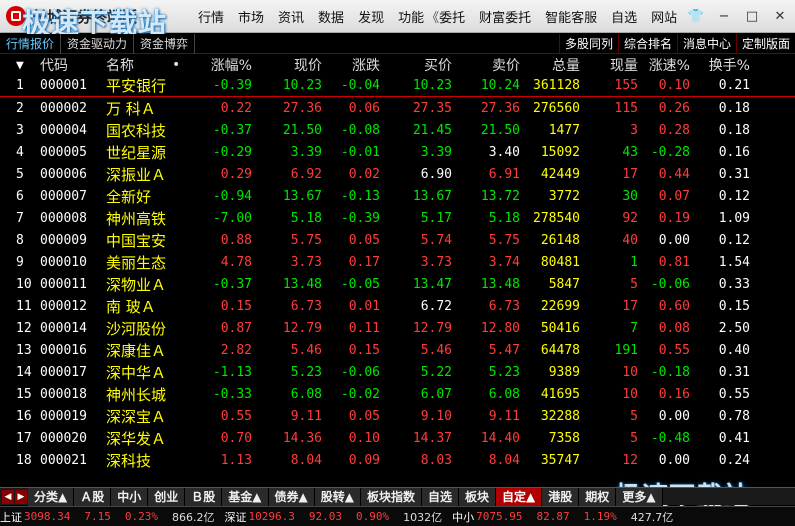 The image size is (795, 526). Describe the element at coordinates (598, 496) in the screenshot. I see `market-tab: 期权` at that location.